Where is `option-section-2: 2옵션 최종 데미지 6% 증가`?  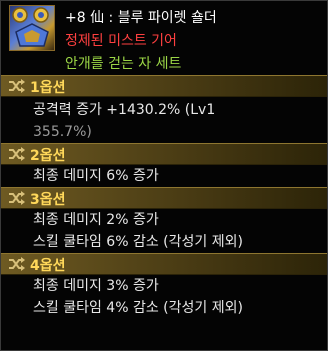
option-section-2: 2옵션 최종 데미지 6% 증가 is located at coordinates (164, 165).